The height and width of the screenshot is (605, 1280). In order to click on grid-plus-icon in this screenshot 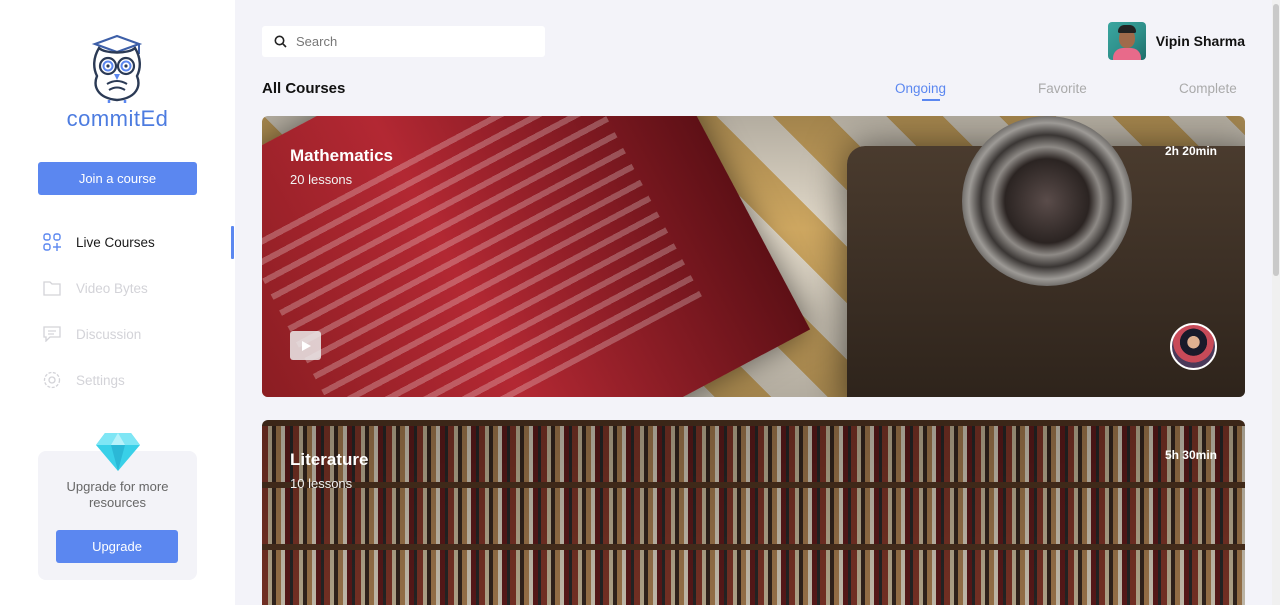, I will do `click(52, 242)`.